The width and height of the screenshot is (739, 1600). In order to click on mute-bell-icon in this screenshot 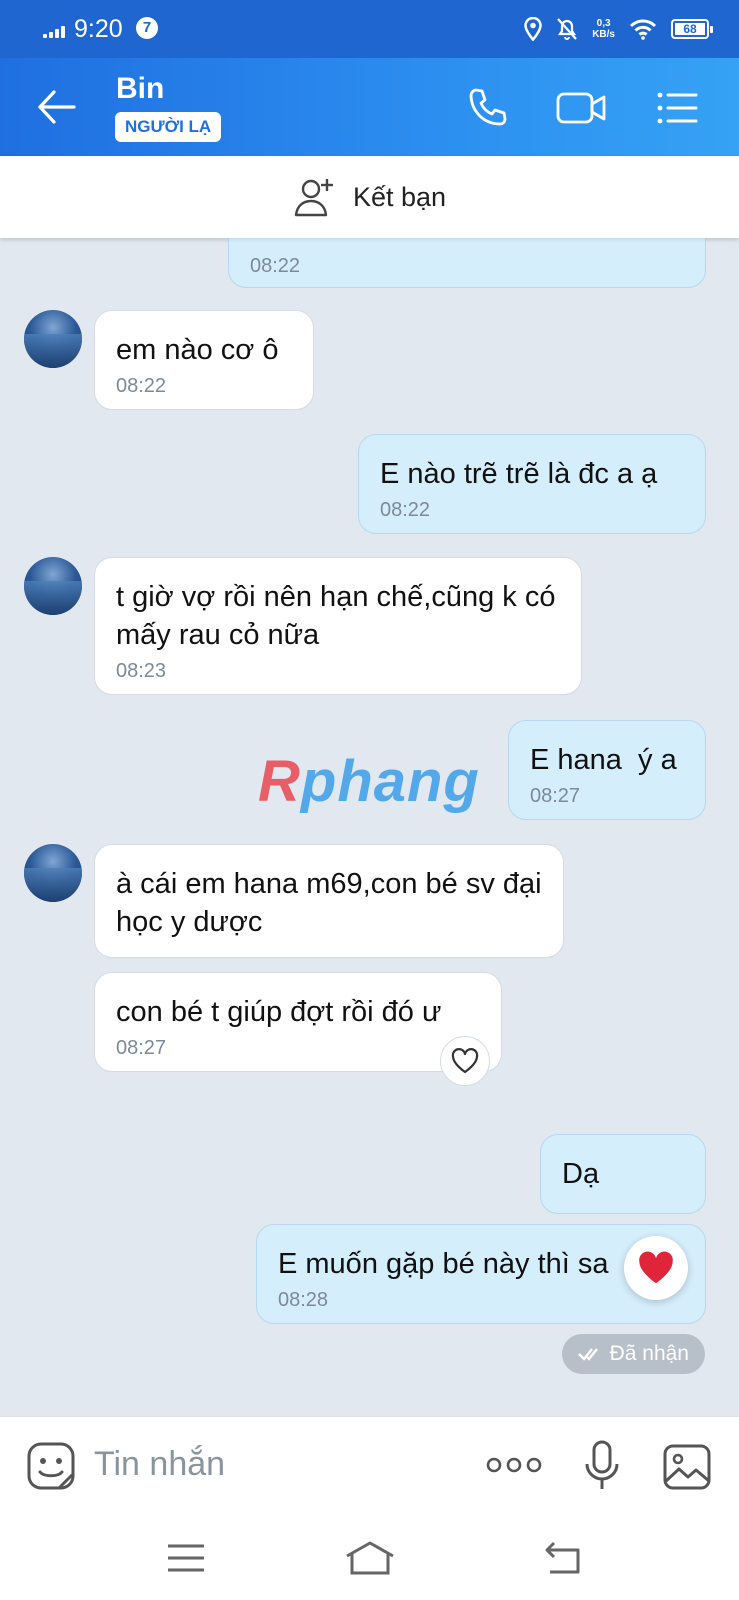, I will do `click(567, 29)`.